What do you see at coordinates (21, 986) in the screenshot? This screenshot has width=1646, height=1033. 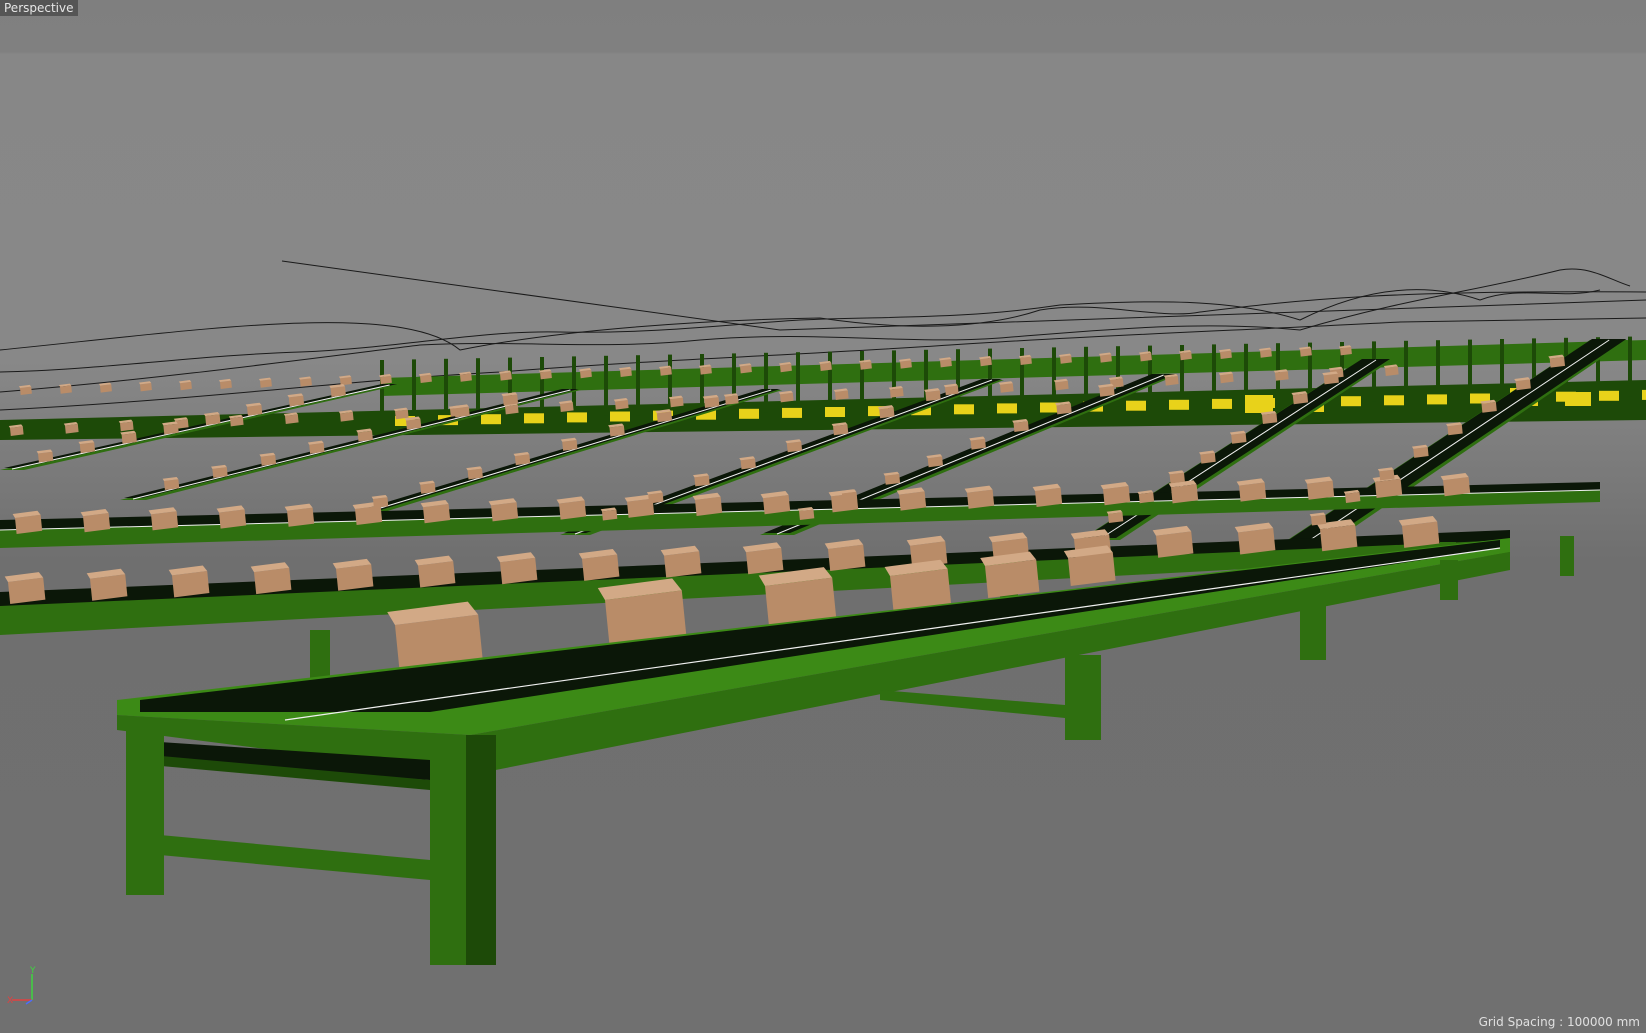 I see `axis-gizmo-icon: Y X` at bounding box center [21, 986].